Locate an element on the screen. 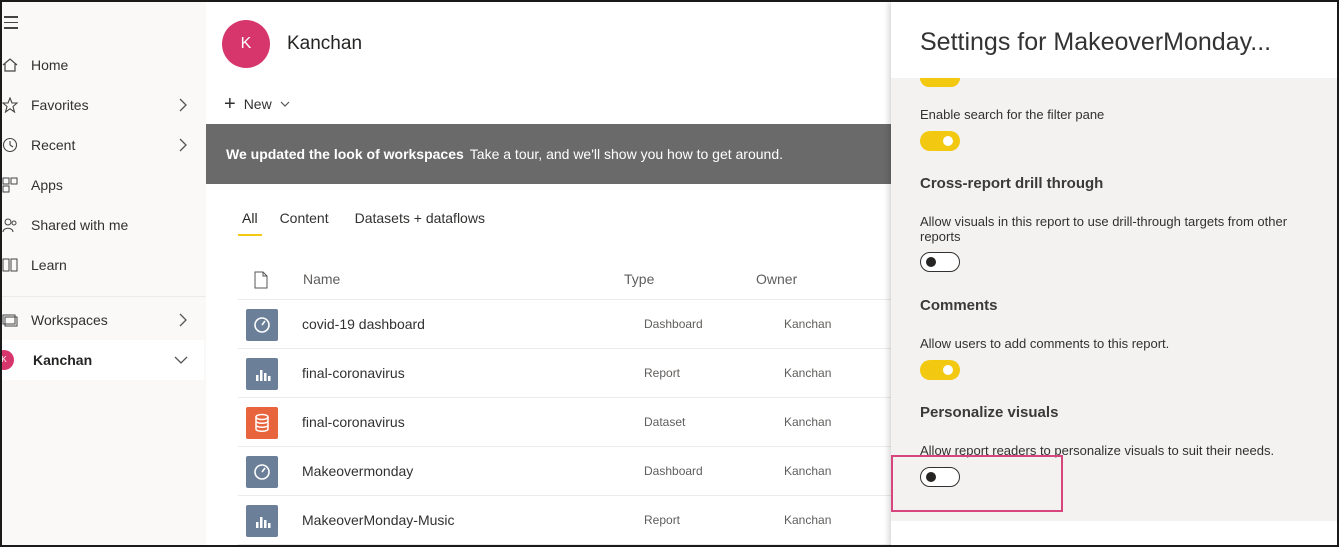  new-button-label: New is located at coordinates (257, 104).